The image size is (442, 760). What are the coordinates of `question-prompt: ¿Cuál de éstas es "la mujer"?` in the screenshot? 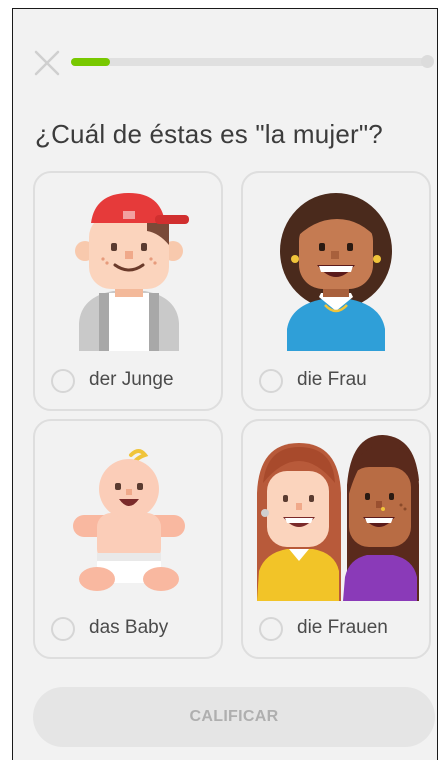 It's located at (209, 134).